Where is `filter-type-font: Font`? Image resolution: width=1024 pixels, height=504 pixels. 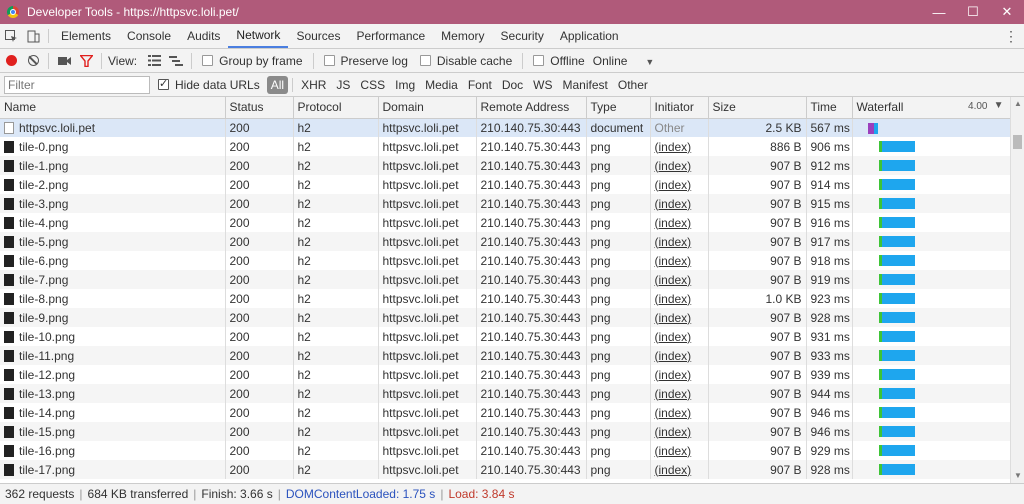
filter-type-font: Font is located at coordinates (480, 85).